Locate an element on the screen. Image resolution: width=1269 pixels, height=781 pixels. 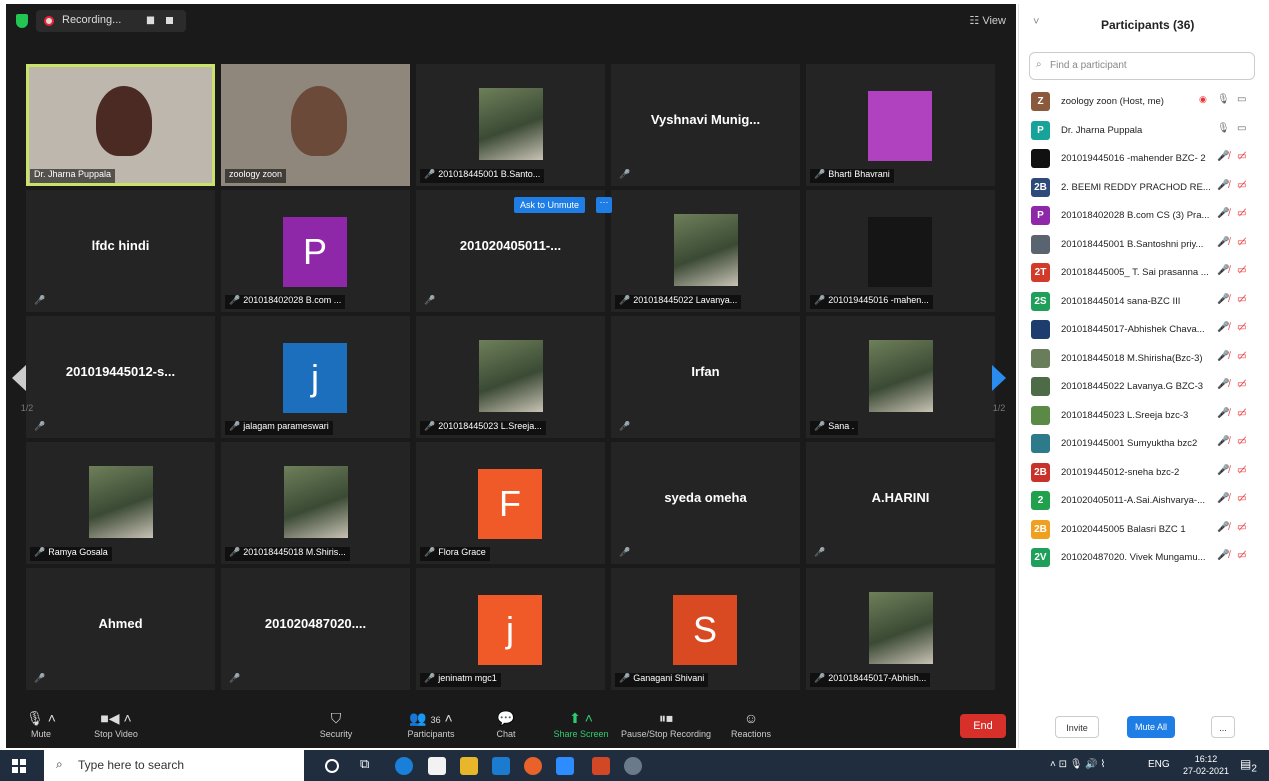
participant-list-item: 2 201020405011-A.Sai.Aishvarya-... 🎤̸ ▭̸ is located at coordinates (1144, 501).